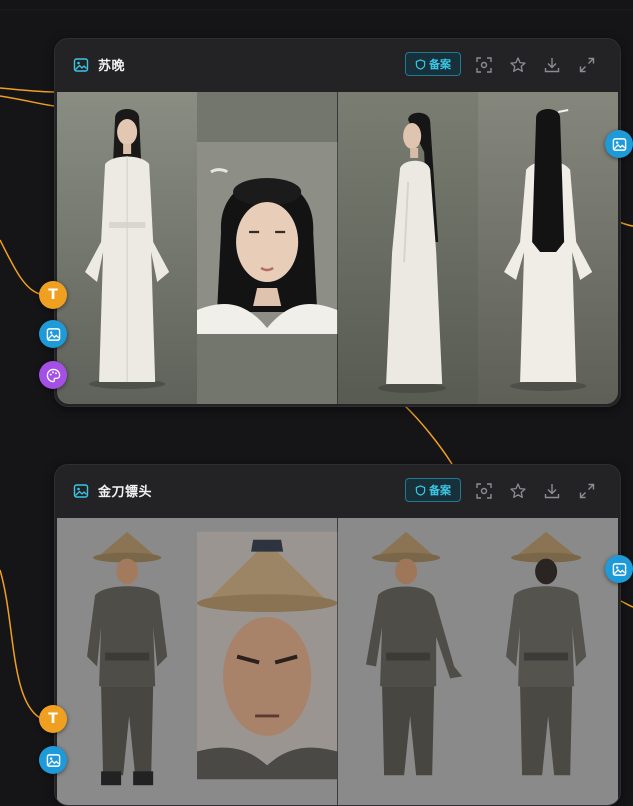 Image resolution: width=633 pixels, height=806 pixels. What do you see at coordinates (407, 661) in the screenshot?
I see `three-quarter-view-image` at bounding box center [407, 661].